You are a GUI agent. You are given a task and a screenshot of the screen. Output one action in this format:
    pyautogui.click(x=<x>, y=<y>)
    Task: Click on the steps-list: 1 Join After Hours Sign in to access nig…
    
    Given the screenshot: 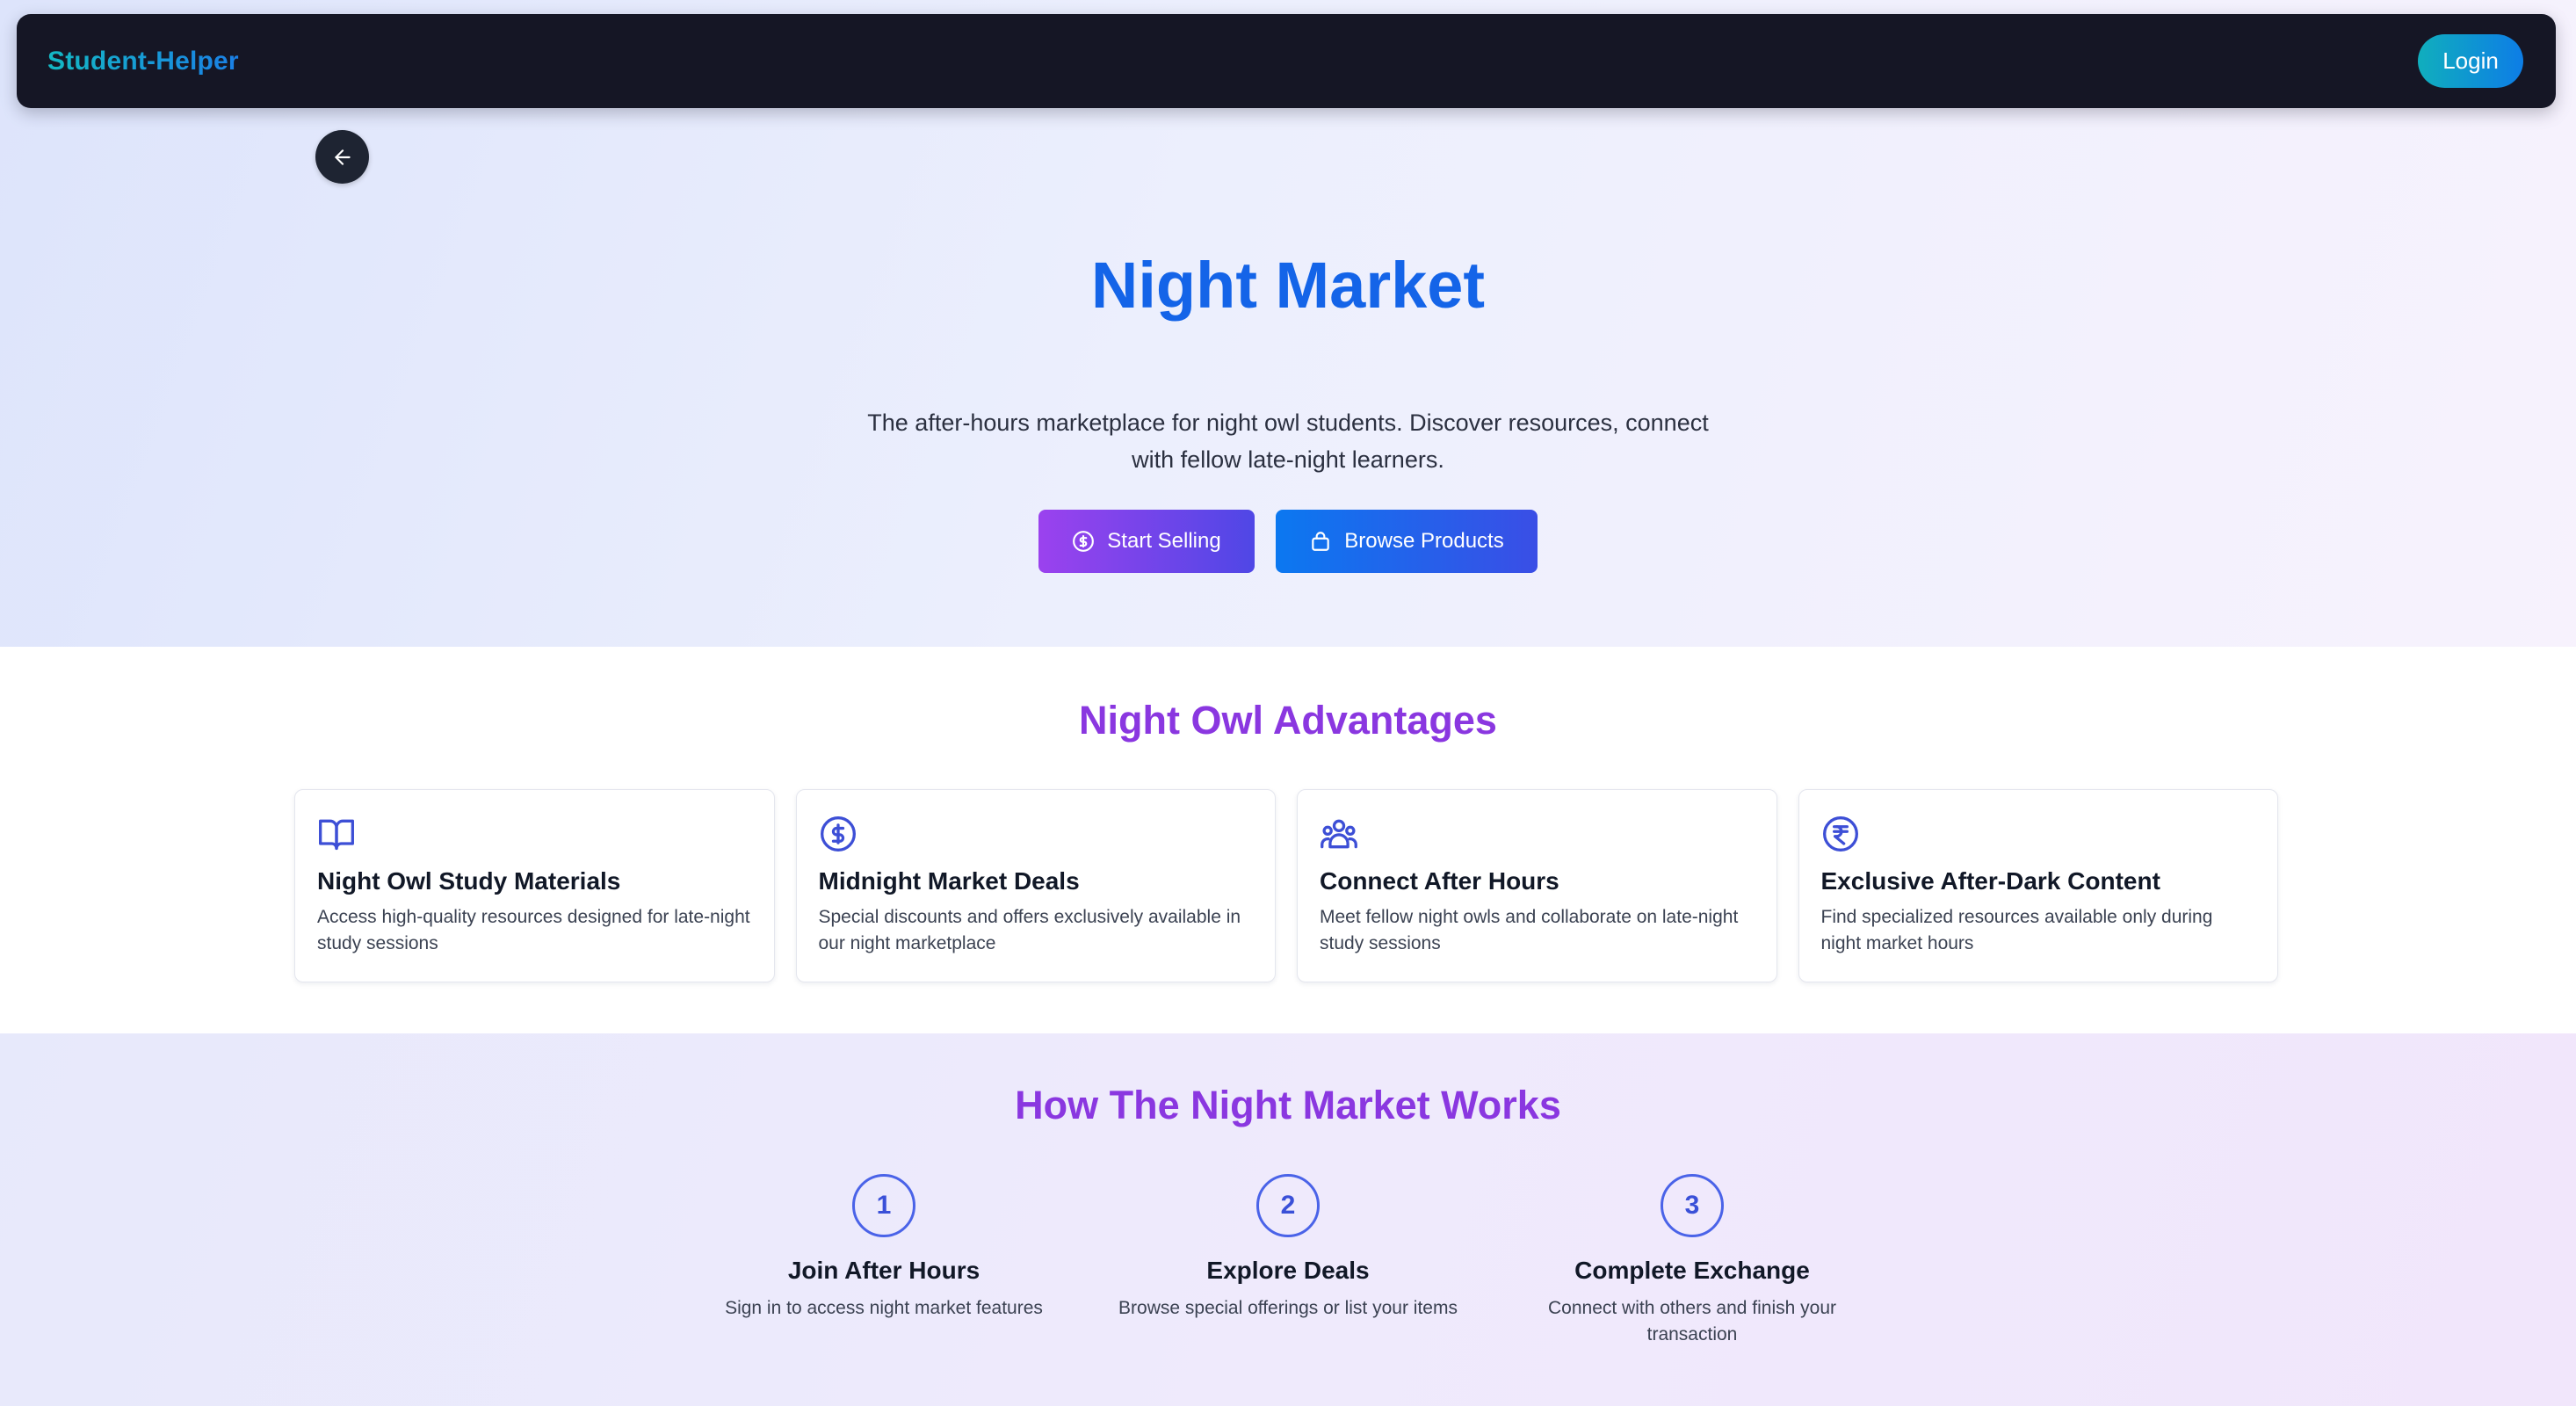 What is the action you would take?
    pyautogui.click(x=1288, y=1261)
    